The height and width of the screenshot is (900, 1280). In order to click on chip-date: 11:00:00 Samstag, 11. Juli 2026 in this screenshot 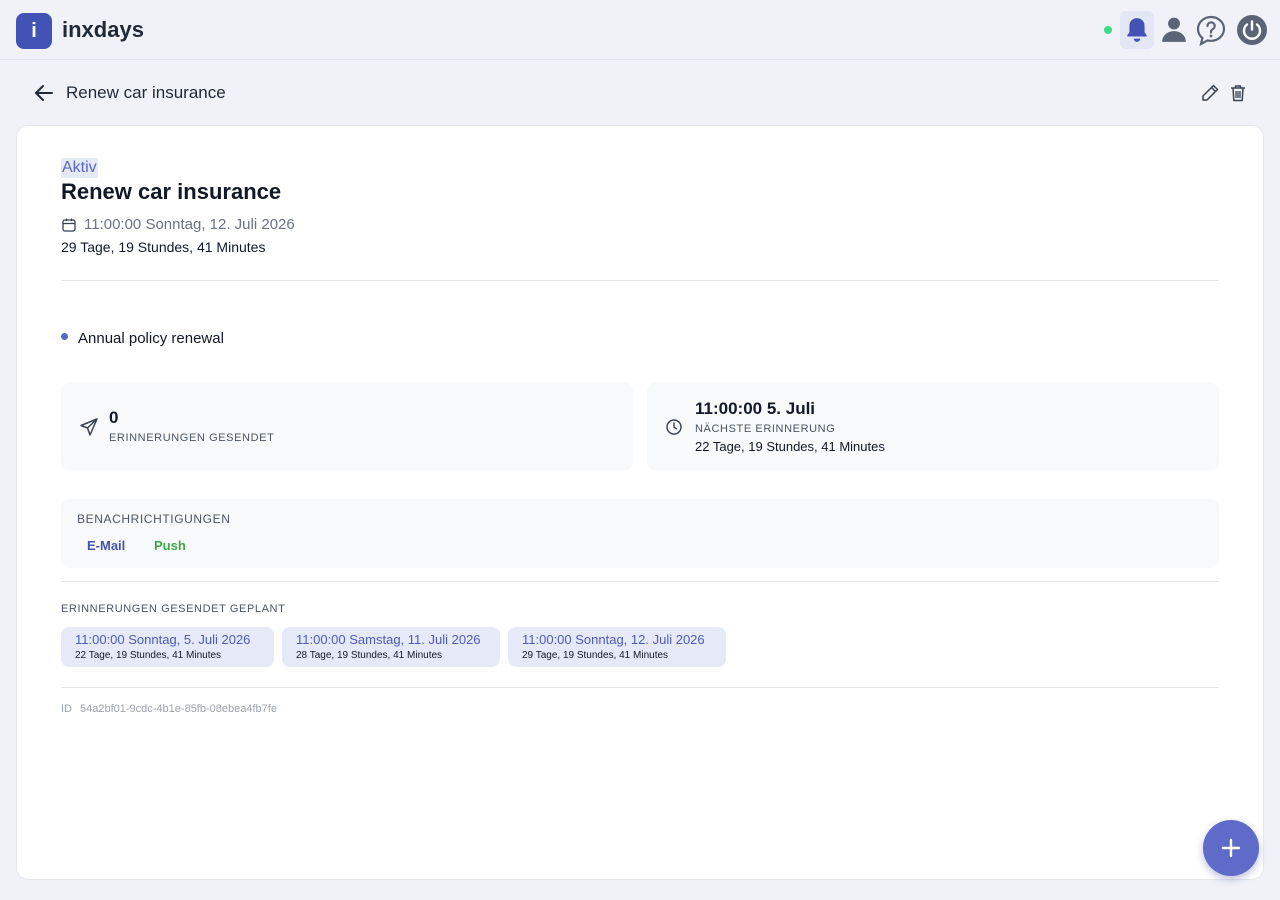, I will do `click(388, 639)`.